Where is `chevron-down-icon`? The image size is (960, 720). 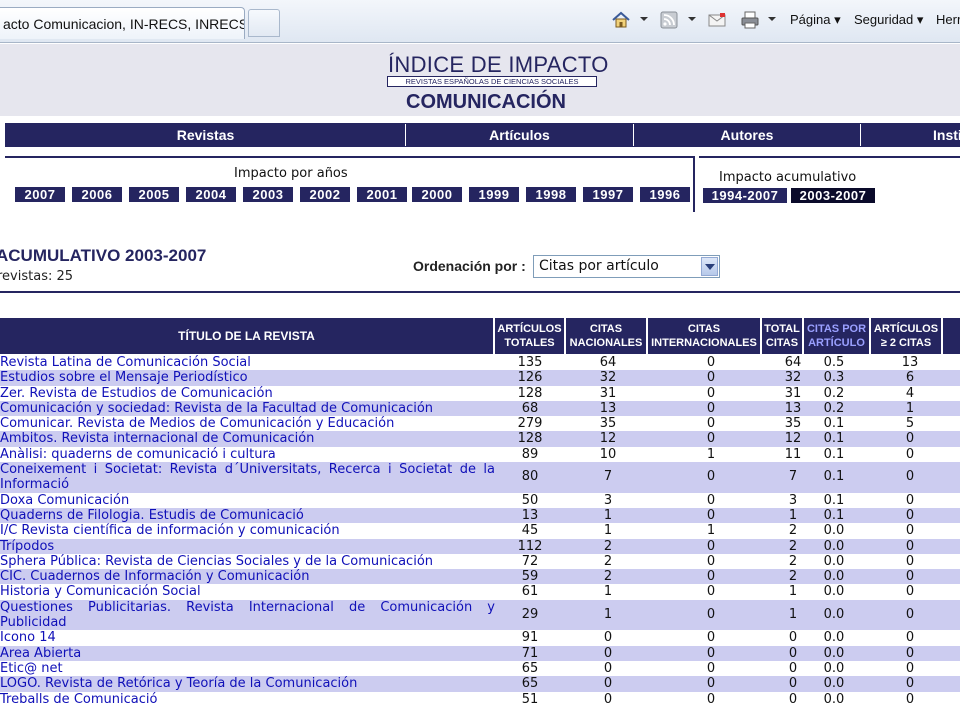
chevron-down-icon is located at coordinates (709, 266).